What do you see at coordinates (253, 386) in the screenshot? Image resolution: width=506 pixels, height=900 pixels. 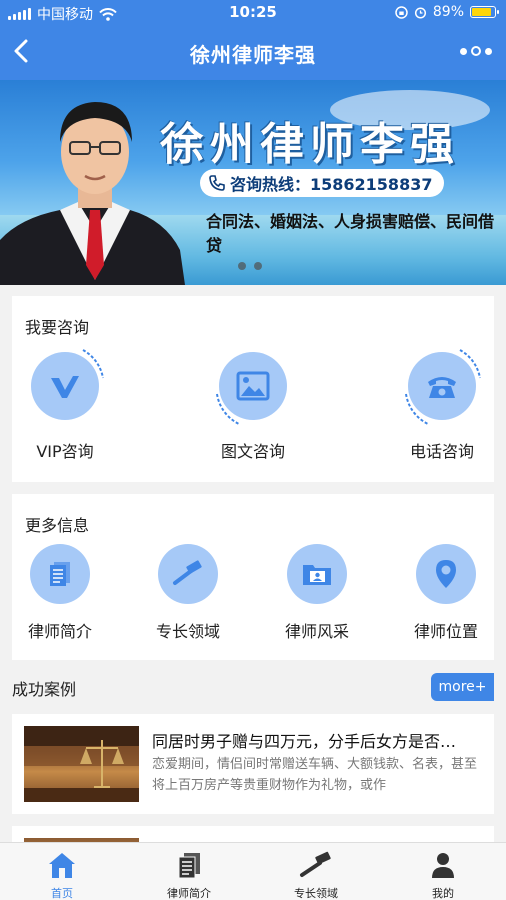 I see `image-icon` at bounding box center [253, 386].